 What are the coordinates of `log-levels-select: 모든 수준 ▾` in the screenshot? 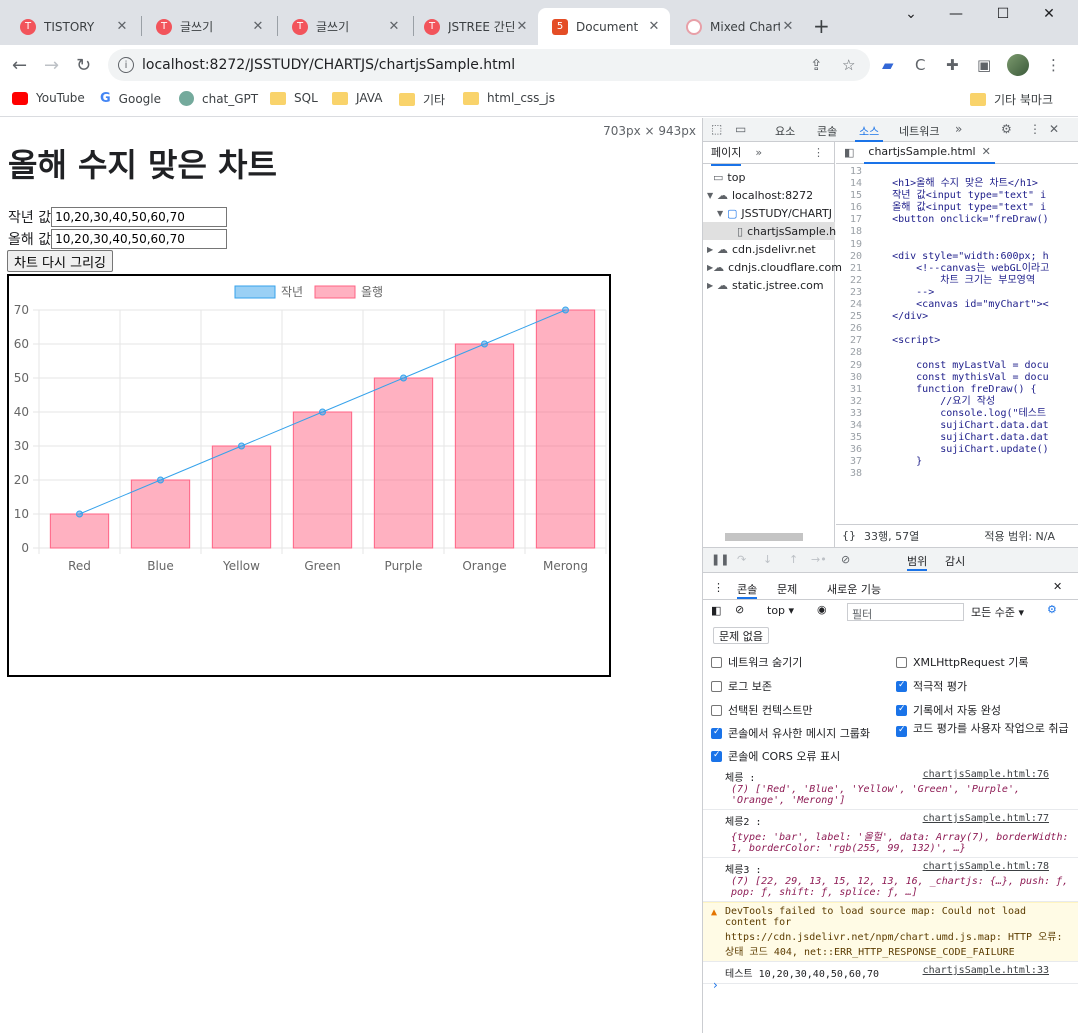 It's located at (997, 612).